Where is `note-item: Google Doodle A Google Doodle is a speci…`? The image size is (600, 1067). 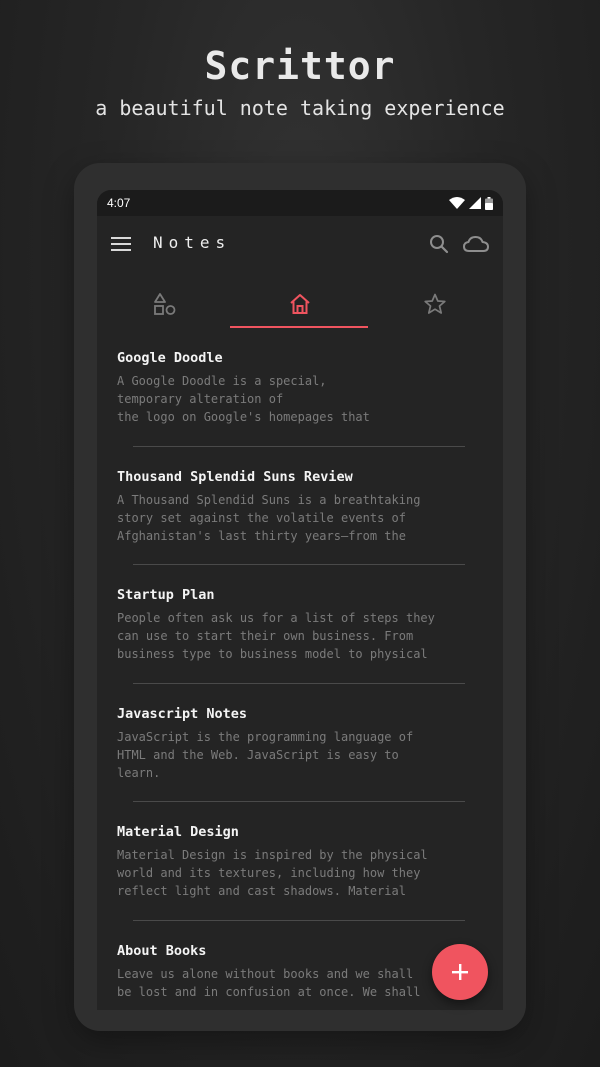
note-item: Google Doodle A Google Doodle is a speci… is located at coordinates (300, 387).